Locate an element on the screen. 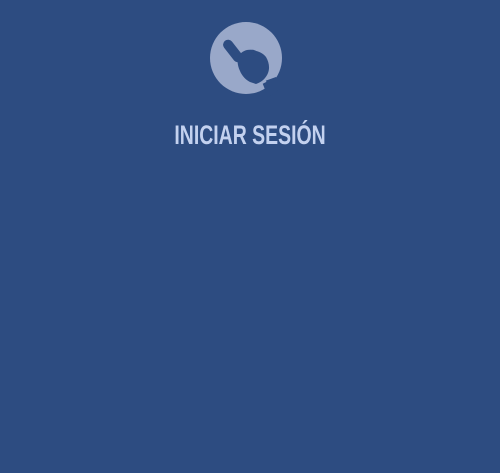  login-label: INICIAR SESIÓN is located at coordinates (250, 135).